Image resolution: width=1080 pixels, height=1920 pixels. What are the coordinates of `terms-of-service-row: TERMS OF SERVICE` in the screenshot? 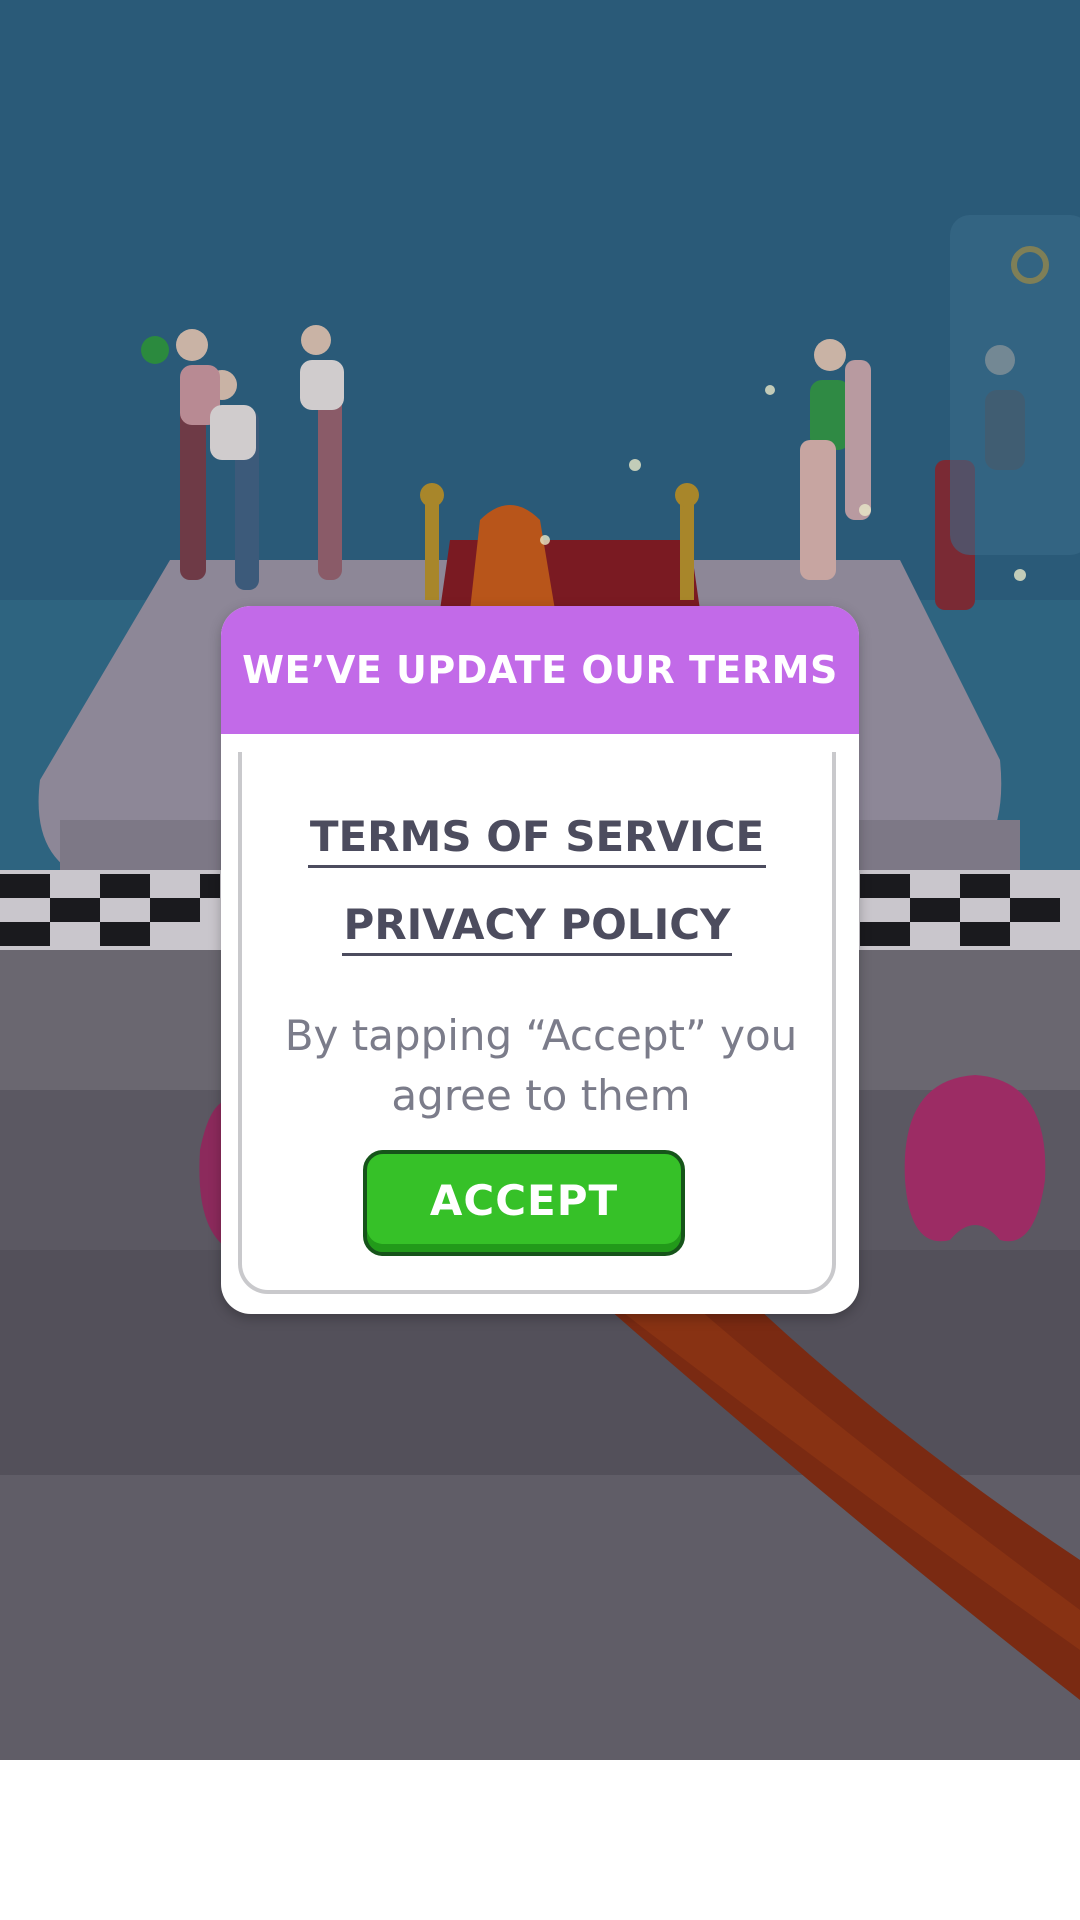 It's located at (537, 840).